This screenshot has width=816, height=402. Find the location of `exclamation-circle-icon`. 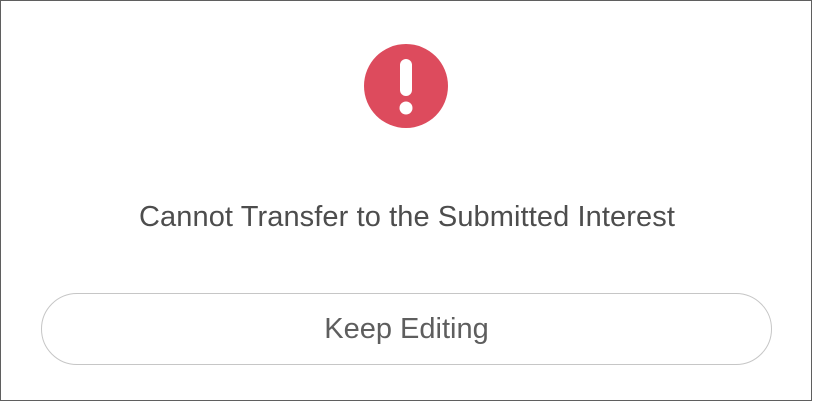

exclamation-circle-icon is located at coordinates (406, 86).